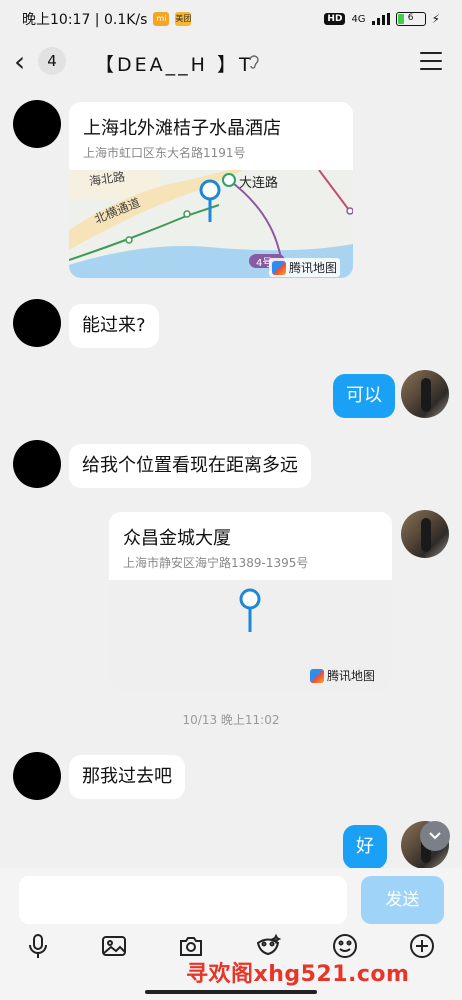 This screenshot has width=462, height=1000. I want to click on back-arrow-icon: ‹, so click(19, 62).